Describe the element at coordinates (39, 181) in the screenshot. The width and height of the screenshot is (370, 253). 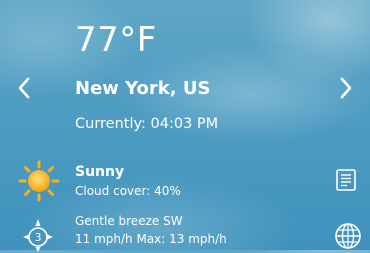
I see `sun-icon` at that location.